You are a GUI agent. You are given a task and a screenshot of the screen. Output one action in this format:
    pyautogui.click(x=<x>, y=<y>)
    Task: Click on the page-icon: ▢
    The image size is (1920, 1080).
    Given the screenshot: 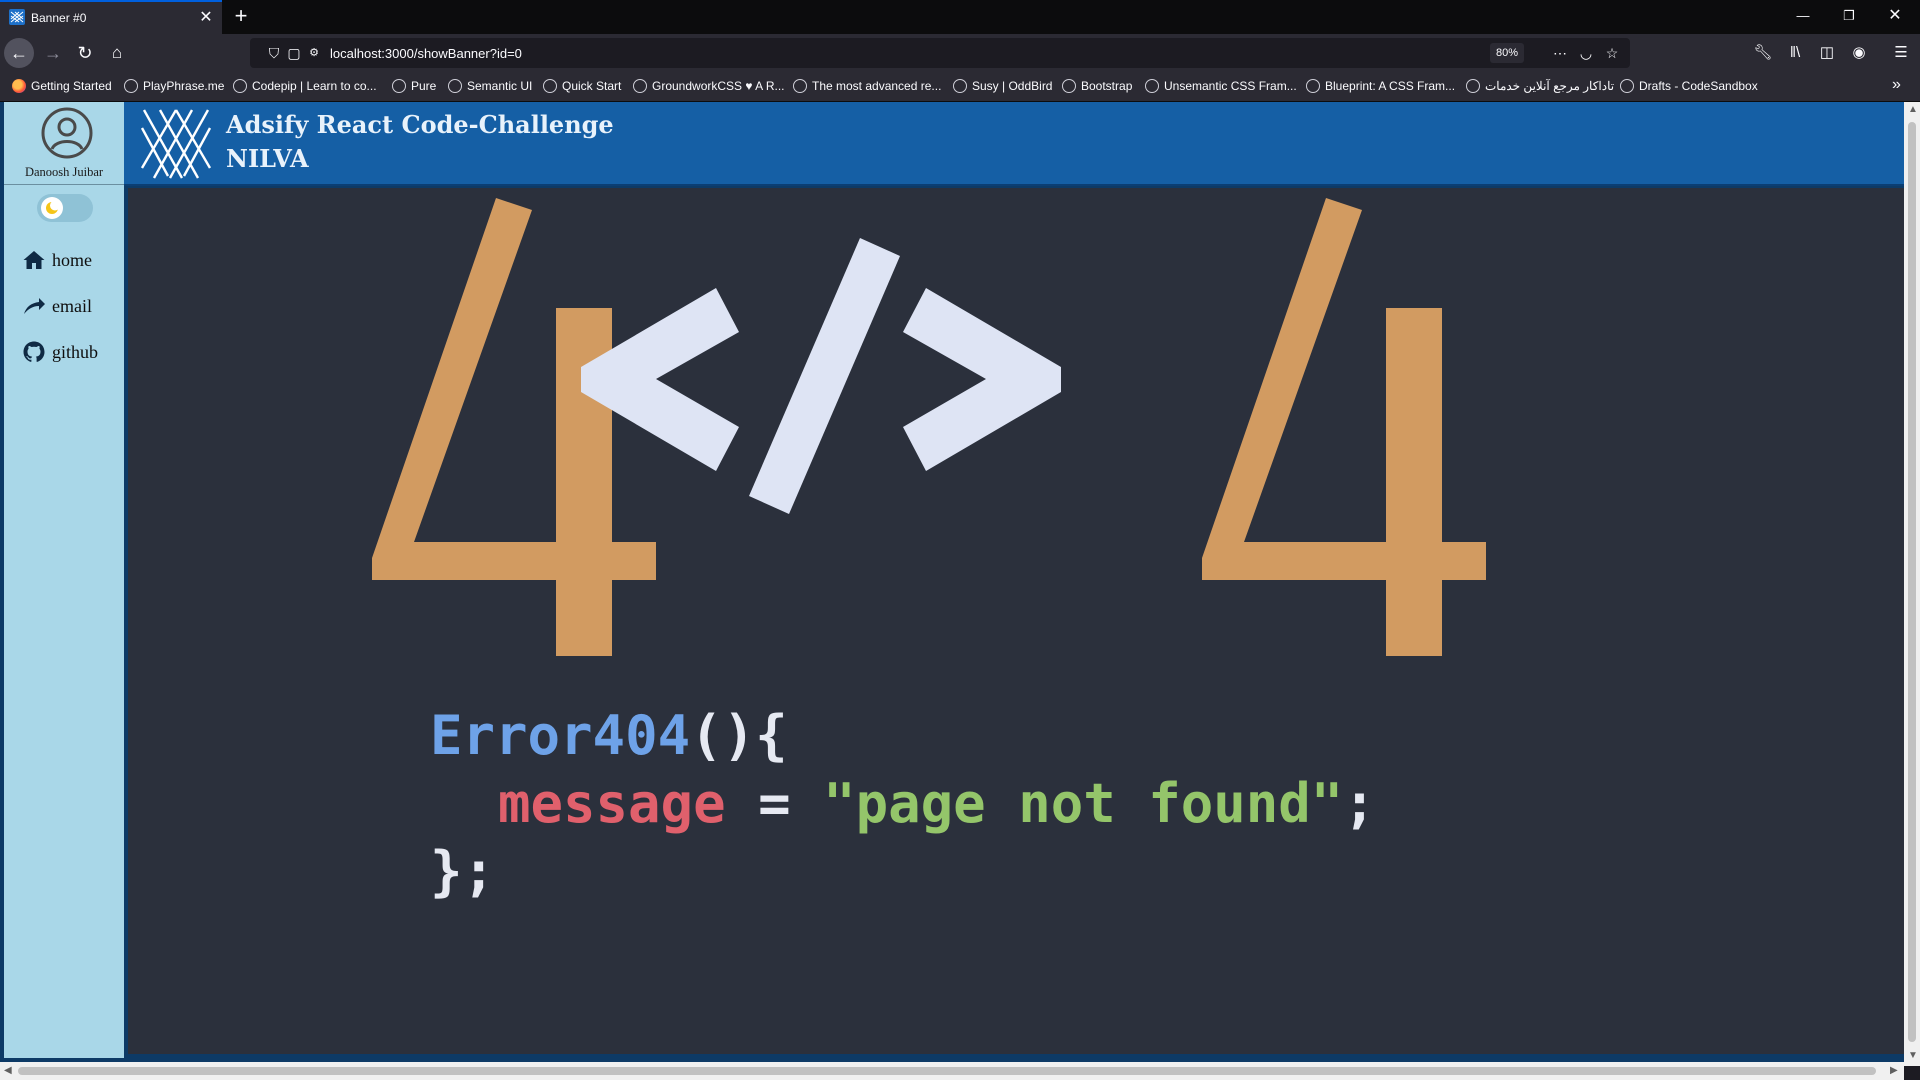 What is the action you would take?
    pyautogui.click(x=294, y=53)
    